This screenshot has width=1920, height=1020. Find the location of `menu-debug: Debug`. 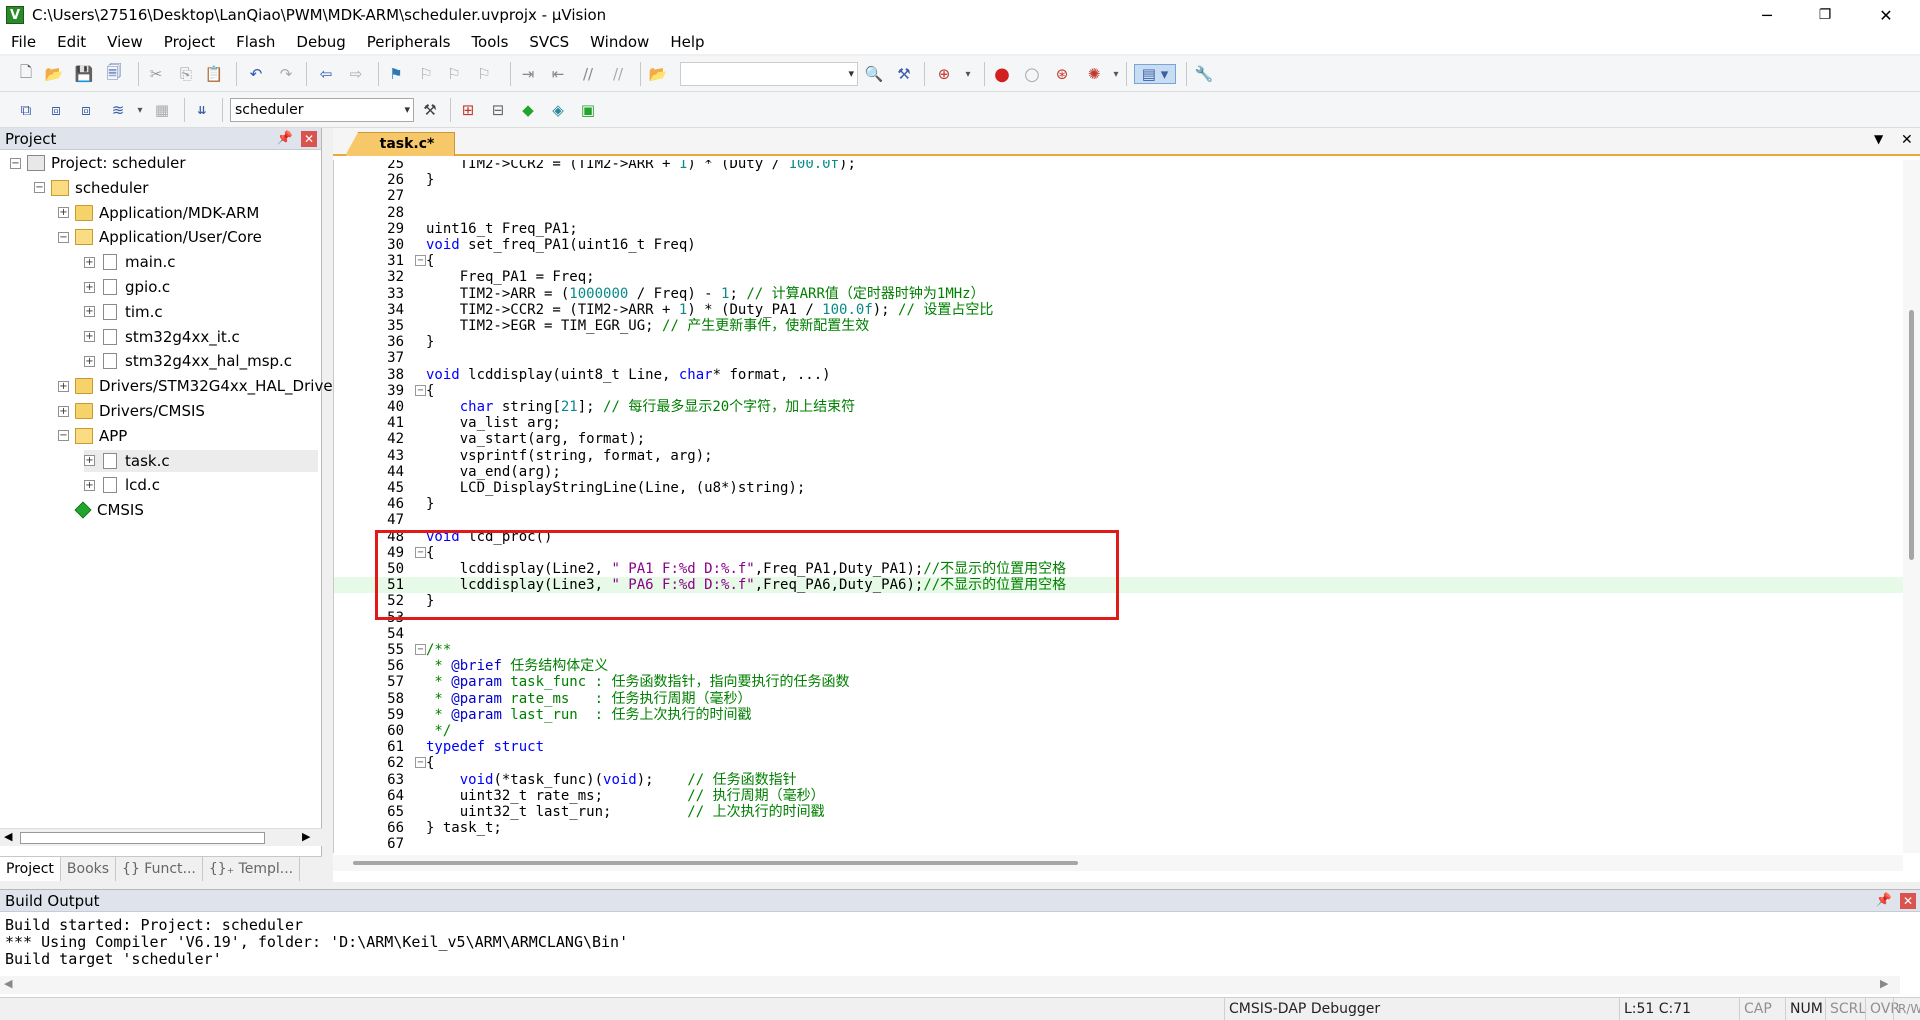

menu-debug: Debug is located at coordinates (320, 42).